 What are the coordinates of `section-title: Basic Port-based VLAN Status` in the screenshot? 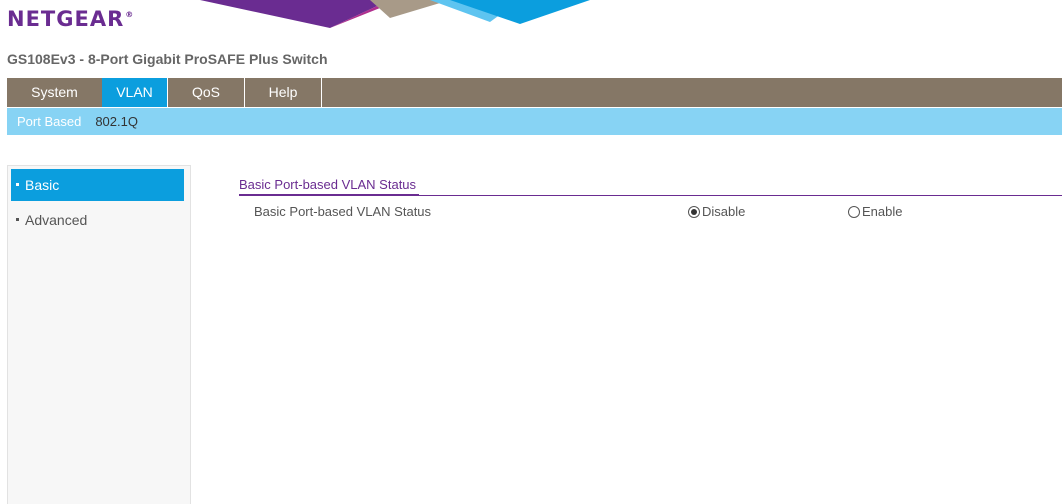 It's located at (328, 184).